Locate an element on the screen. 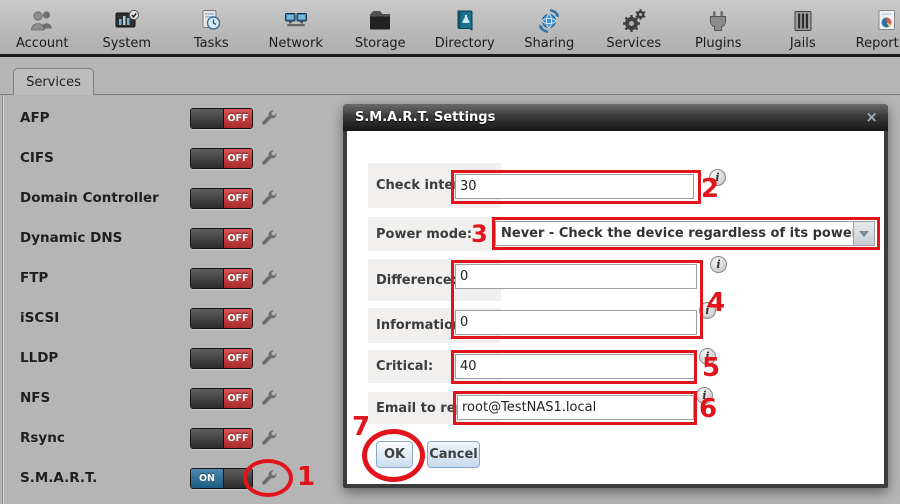 The width and height of the screenshot is (900, 504). service-name: Rsync is located at coordinates (42, 438).